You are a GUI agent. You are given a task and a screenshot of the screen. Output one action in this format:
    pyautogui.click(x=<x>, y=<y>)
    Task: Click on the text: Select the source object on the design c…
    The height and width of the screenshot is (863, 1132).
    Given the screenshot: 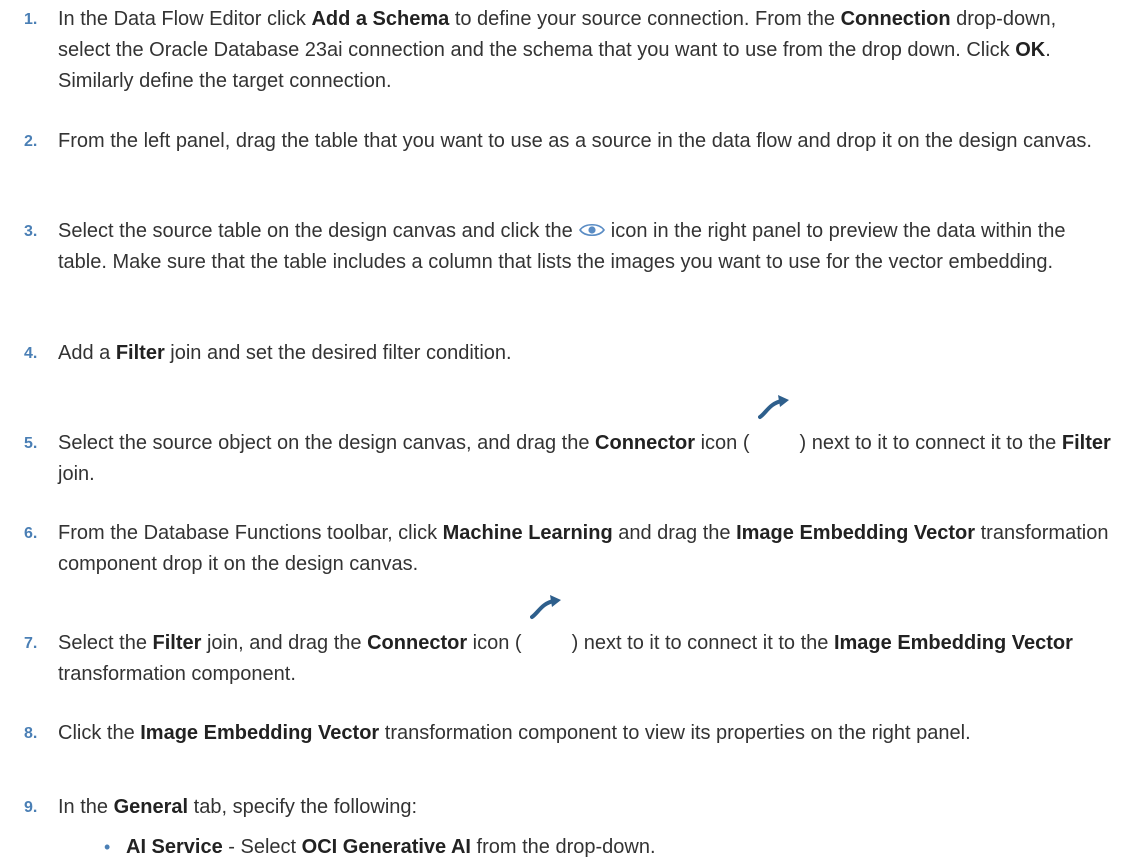 What is the action you would take?
    pyautogui.click(x=327, y=443)
    